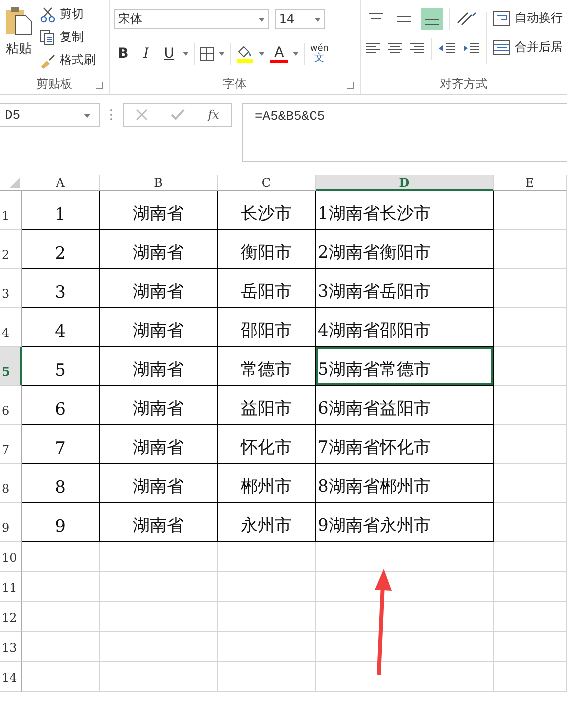 This screenshot has width=567, height=711. Describe the element at coordinates (267, 249) in the screenshot. I see `table-cell: 衡阳市` at that location.